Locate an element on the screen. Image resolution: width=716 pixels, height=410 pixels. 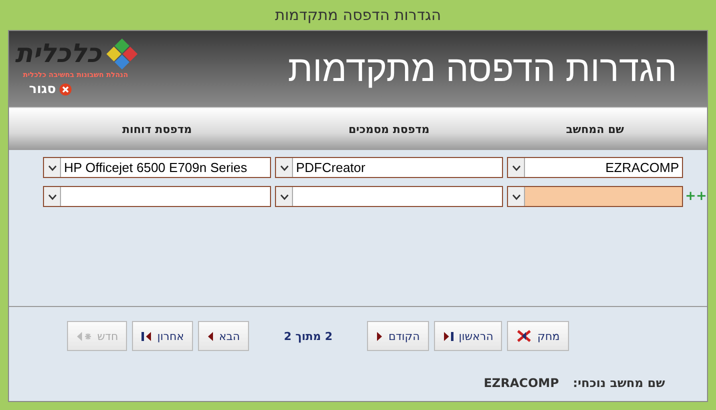
column-header: שם המחשב is located at coordinates (595, 129).